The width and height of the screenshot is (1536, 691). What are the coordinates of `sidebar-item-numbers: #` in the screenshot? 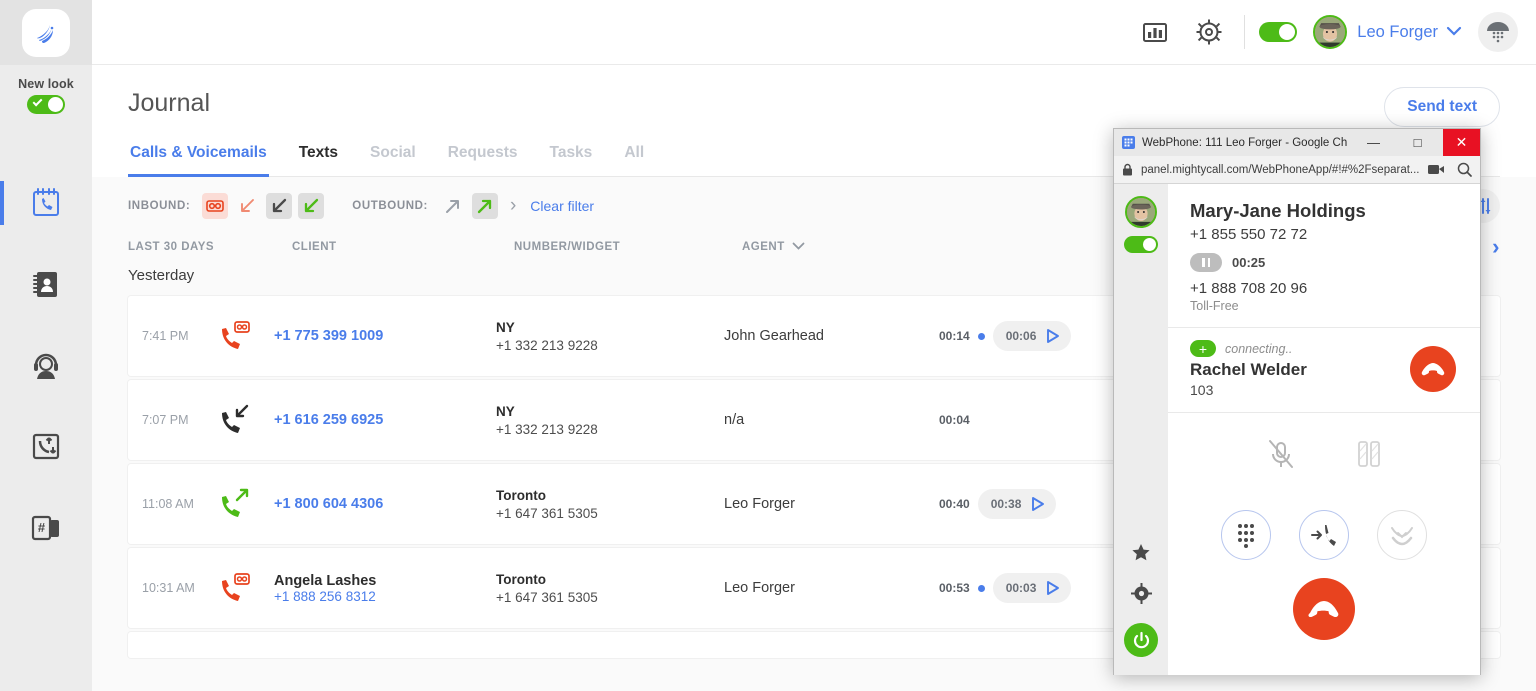 It's located at (46, 526).